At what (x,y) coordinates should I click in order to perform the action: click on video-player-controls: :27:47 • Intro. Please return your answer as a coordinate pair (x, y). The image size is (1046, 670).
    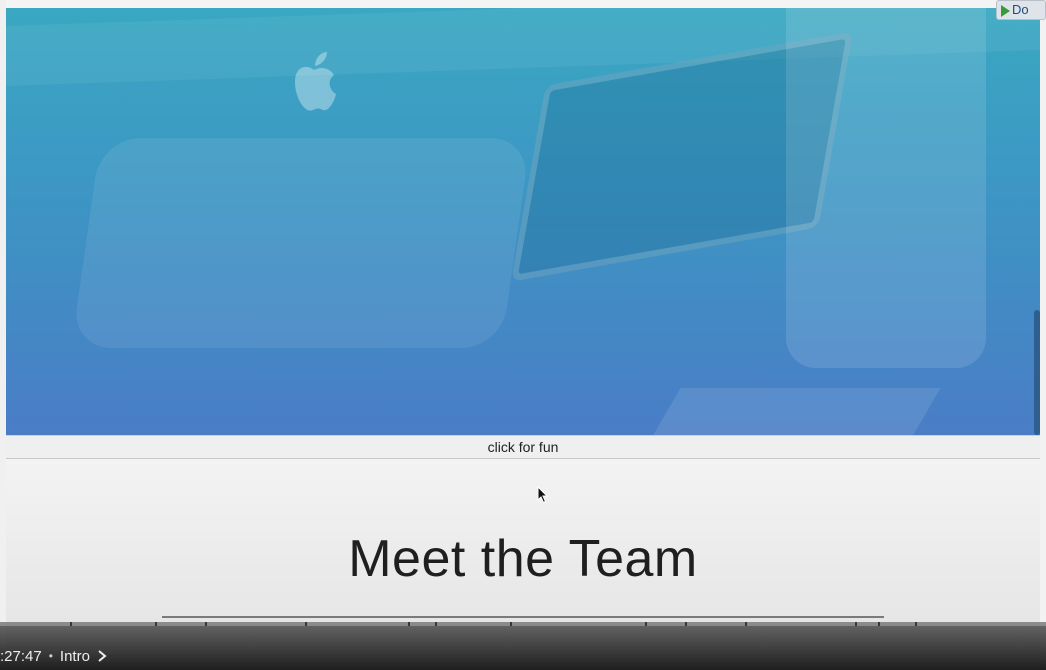
    Looking at the image, I should click on (523, 646).